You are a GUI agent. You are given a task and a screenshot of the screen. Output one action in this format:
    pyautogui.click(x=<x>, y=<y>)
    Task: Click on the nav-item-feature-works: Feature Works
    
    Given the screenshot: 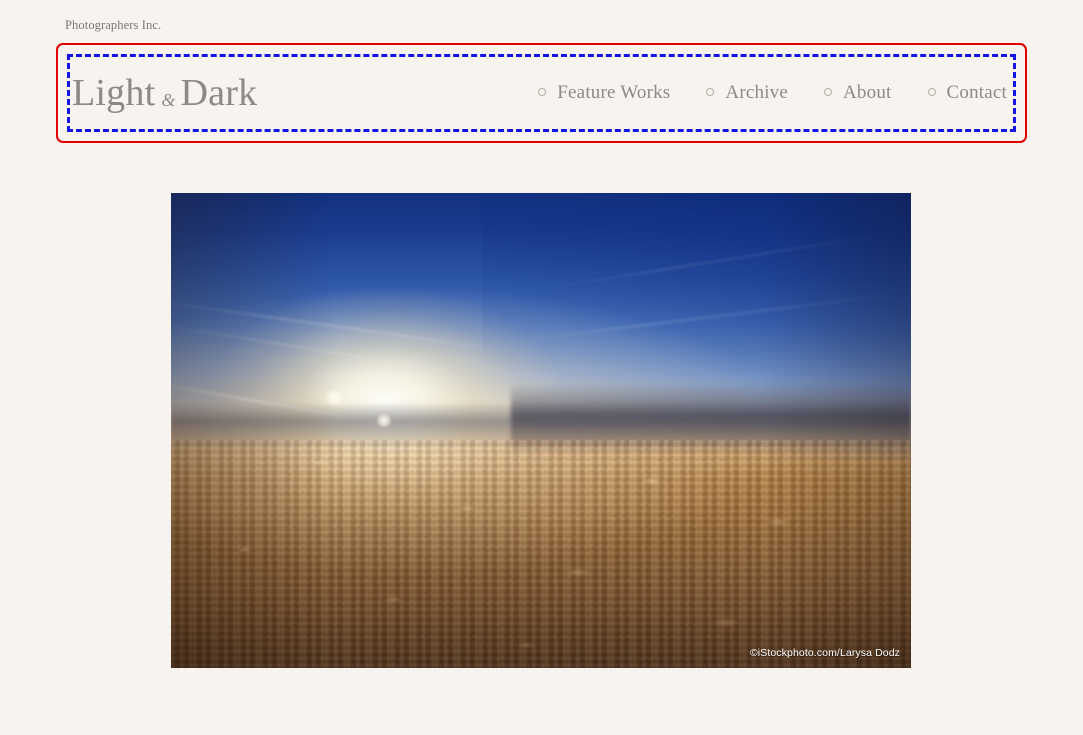 What is the action you would take?
    pyautogui.click(x=604, y=93)
    